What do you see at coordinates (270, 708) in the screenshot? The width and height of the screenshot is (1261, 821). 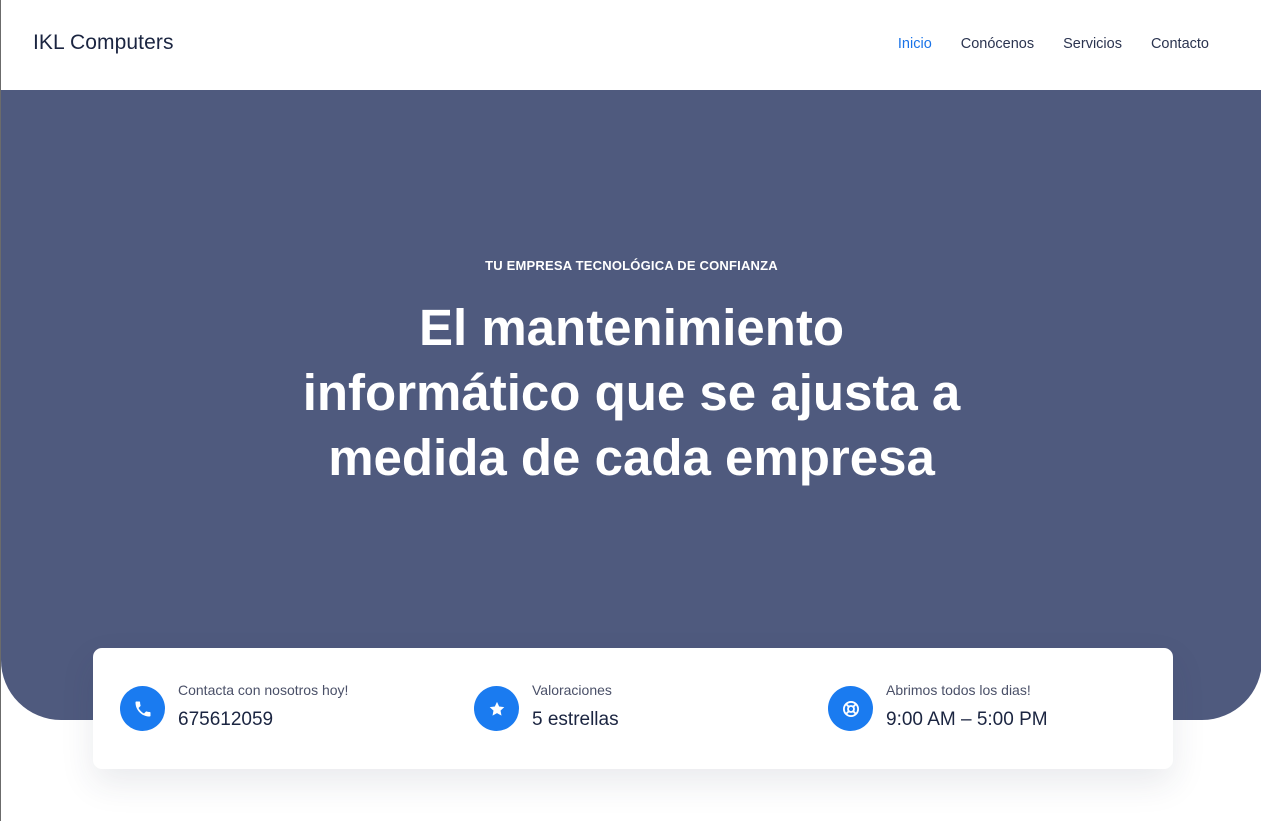 I see `info-item-contact: Contacta con nosotros hoy! 675612059` at bounding box center [270, 708].